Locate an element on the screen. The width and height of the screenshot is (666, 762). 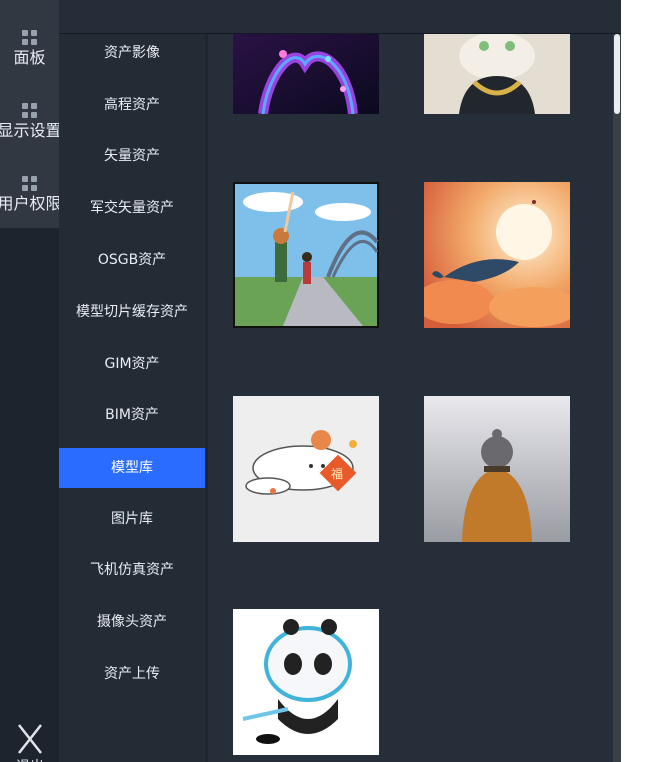
scrollbar-thumb is located at coordinates (617, 74).